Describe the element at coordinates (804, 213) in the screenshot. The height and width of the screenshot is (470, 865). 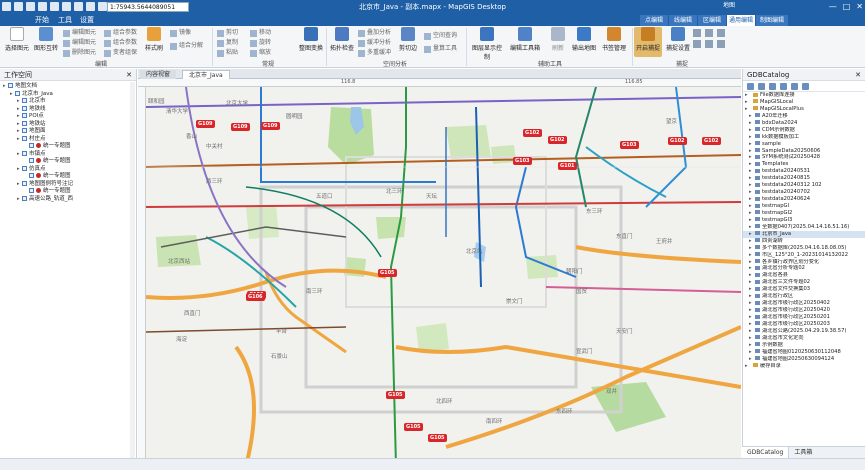
I see `catalog-tree-item: ▸ testmapGI2` at that location.